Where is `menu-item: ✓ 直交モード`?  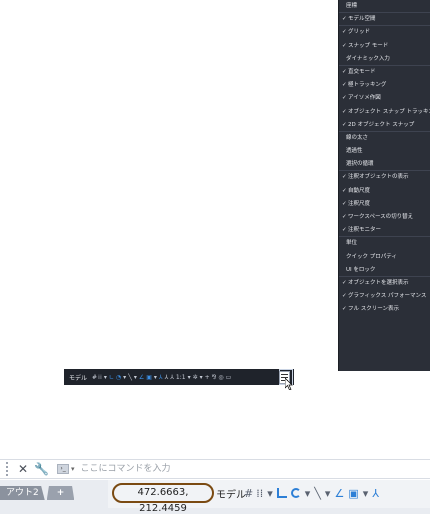
menu-item: ✓ 直交モード is located at coordinates (384, 72).